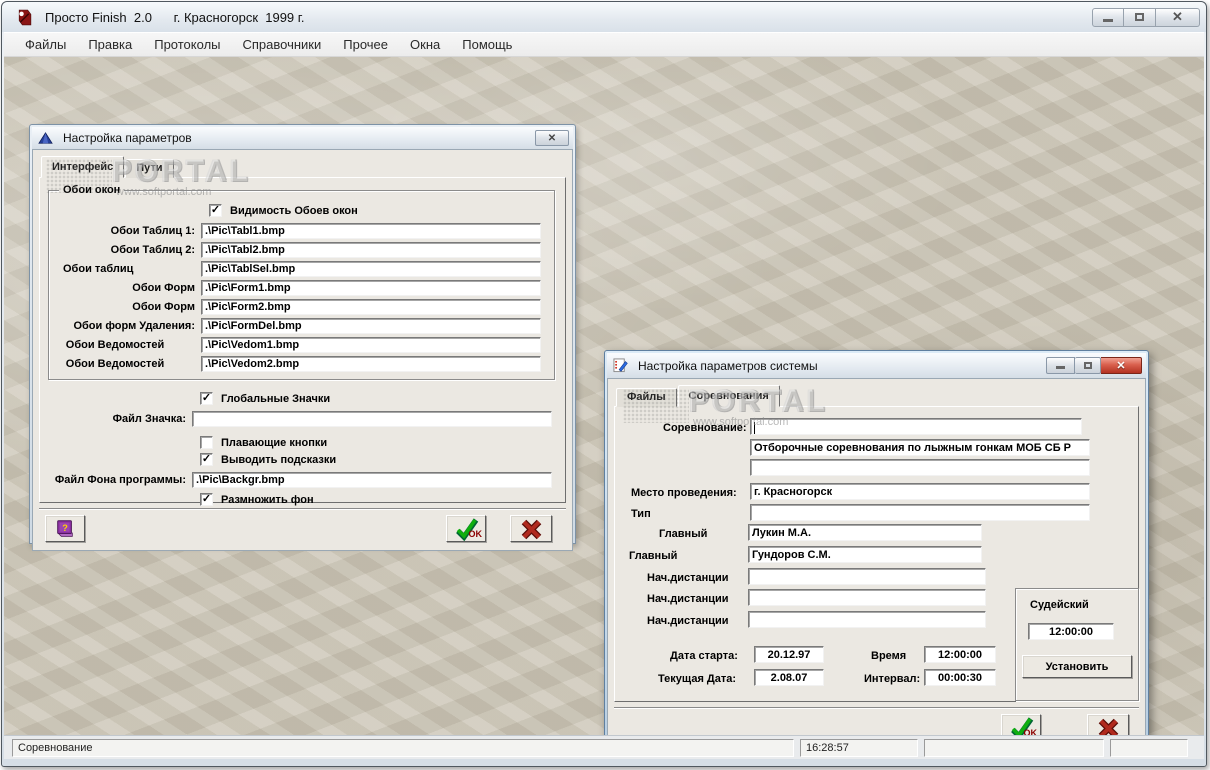 The height and width of the screenshot is (770, 1210). I want to click on global-icons-checkbox: ✓, so click(206, 398).